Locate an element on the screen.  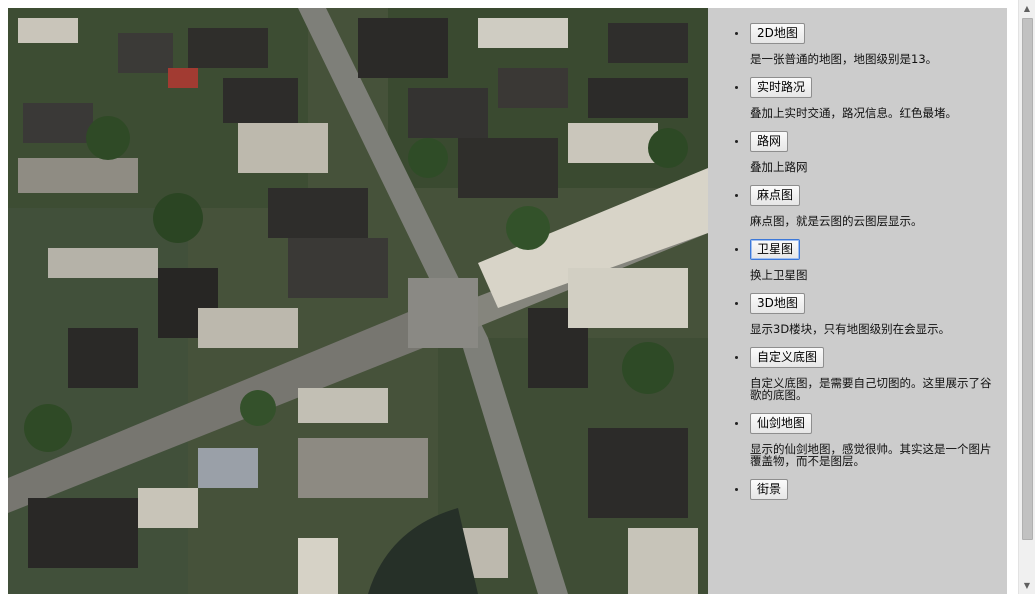
list-item: 实时路况 叠加上实时交通，路况信息。红色最堵。 is located at coordinates (857, 103).